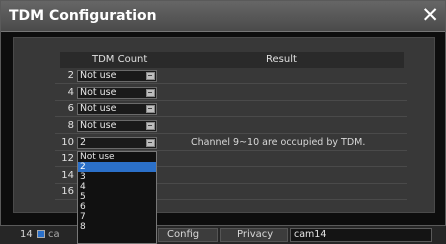 Image resolution: width=446 pixels, height=244 pixels. What do you see at coordinates (67, 158) in the screenshot?
I see `row-number: 12` at bounding box center [67, 158].